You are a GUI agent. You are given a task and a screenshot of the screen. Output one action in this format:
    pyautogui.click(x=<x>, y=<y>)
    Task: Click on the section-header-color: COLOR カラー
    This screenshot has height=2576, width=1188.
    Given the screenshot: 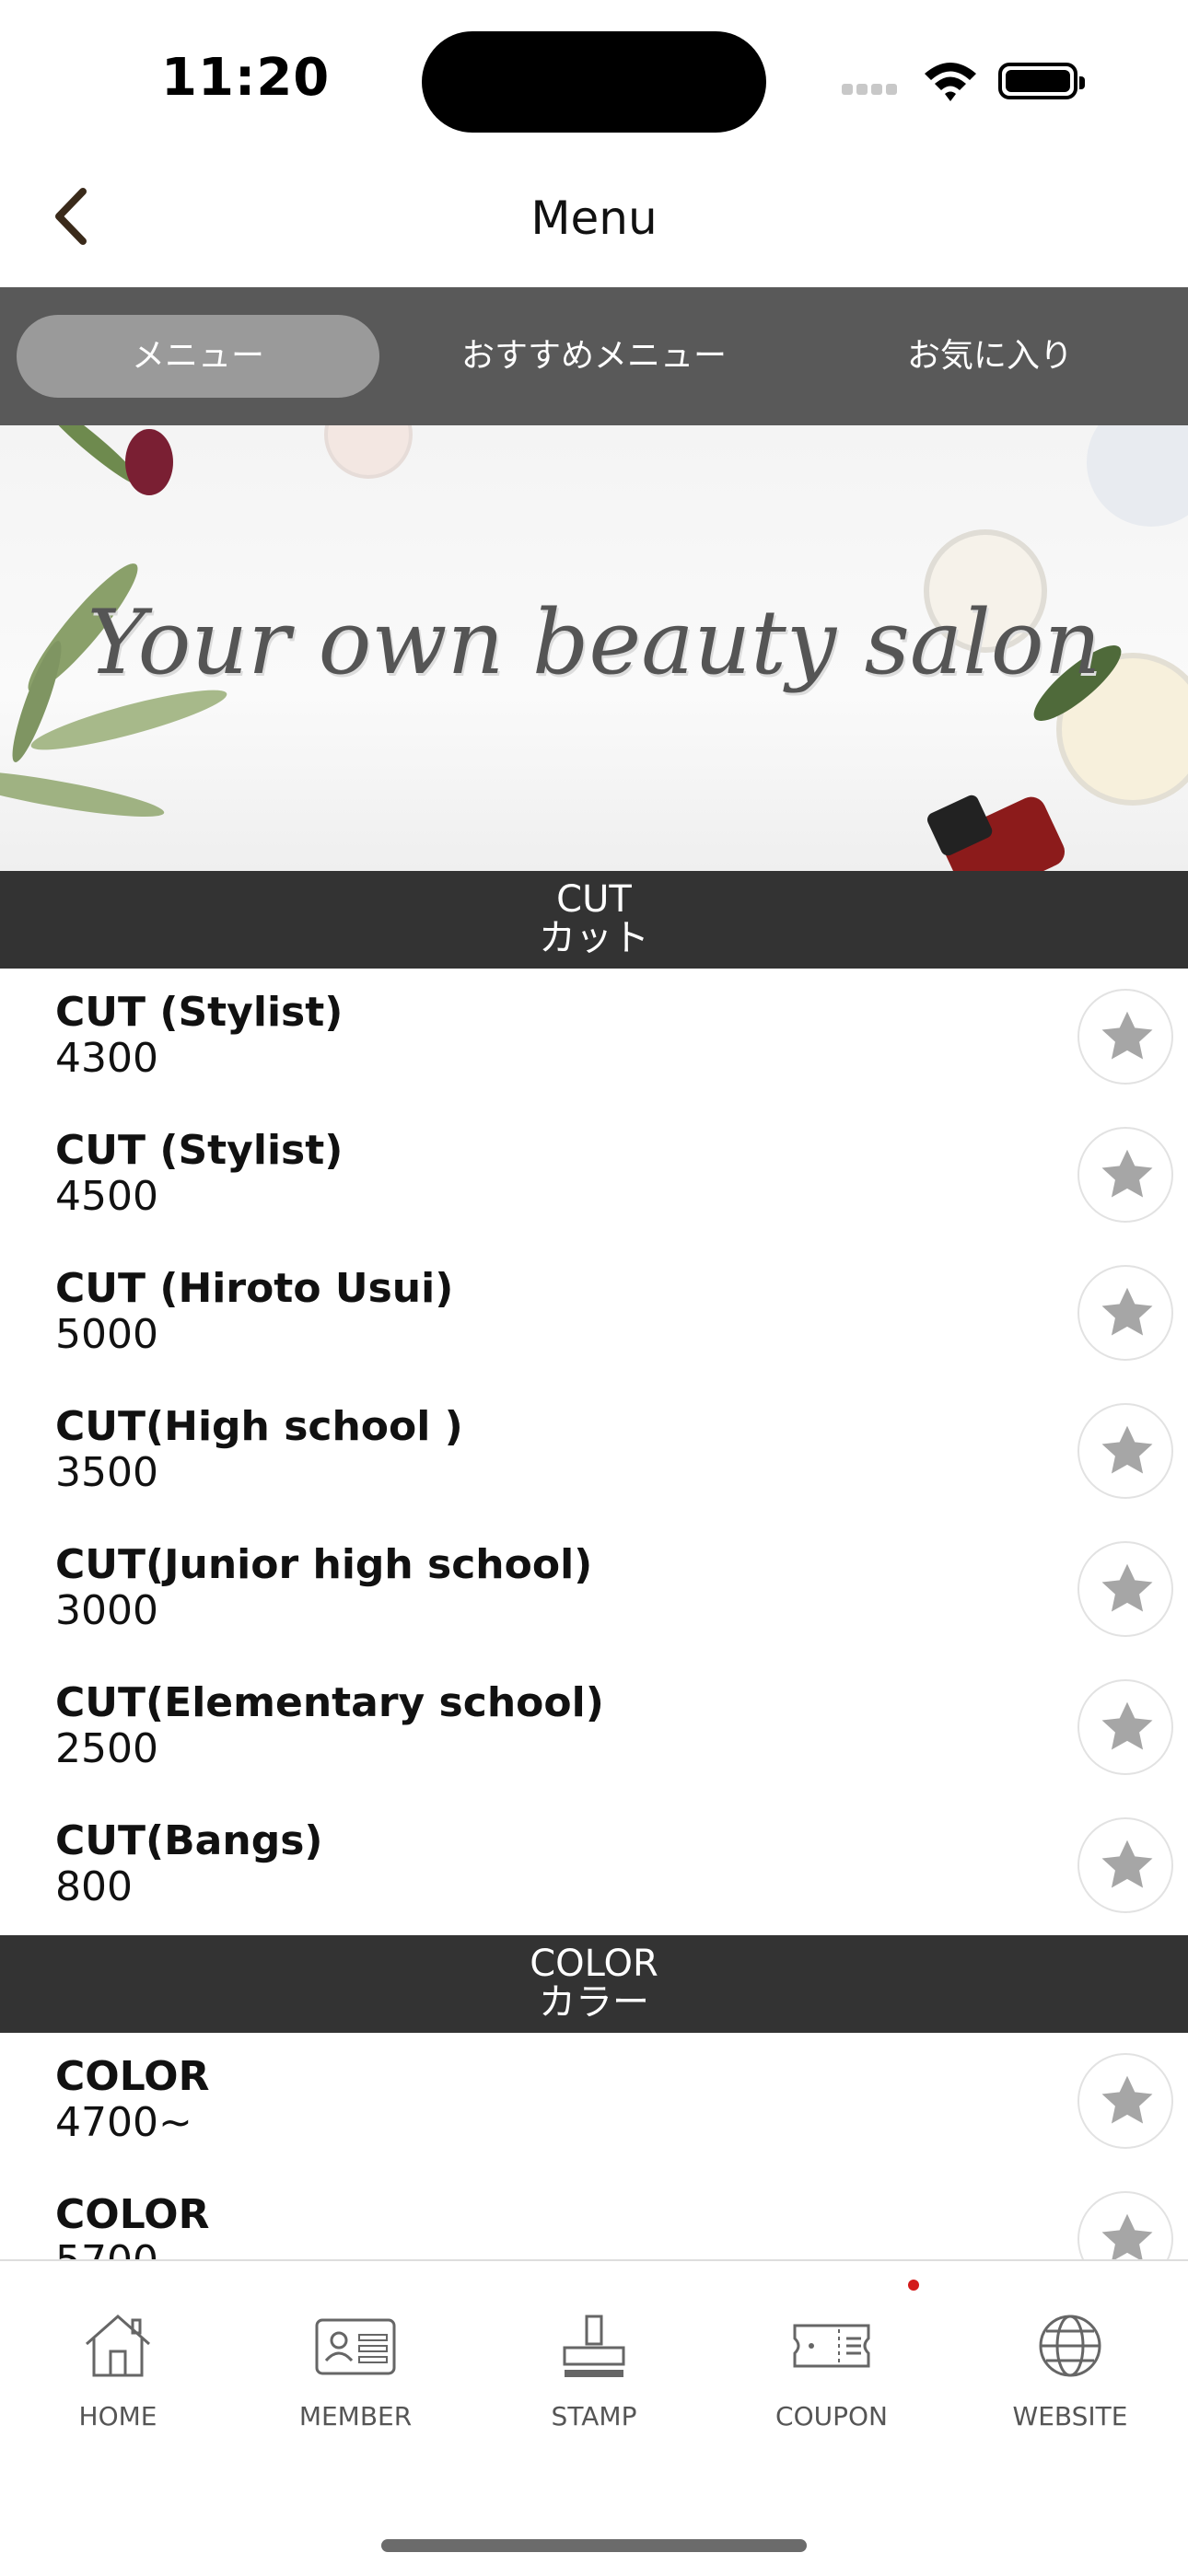 What is the action you would take?
    pyautogui.click(x=594, y=1984)
    